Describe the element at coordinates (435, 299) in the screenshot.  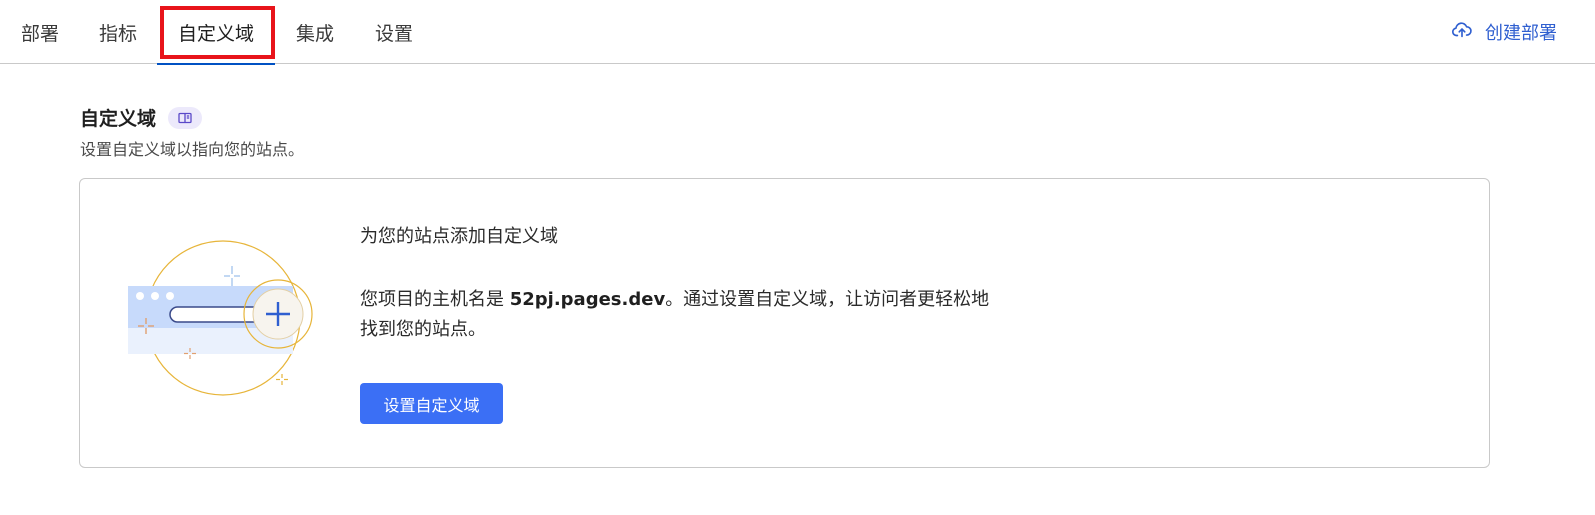
I see `body-prefix: 您项目的主机名是` at that location.